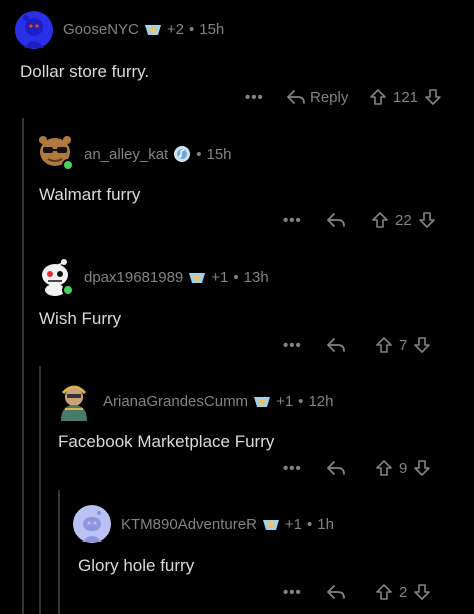 The width and height of the screenshot is (474, 614). What do you see at coordinates (101, 29) in the screenshot?
I see `username: GooseNYC` at bounding box center [101, 29].